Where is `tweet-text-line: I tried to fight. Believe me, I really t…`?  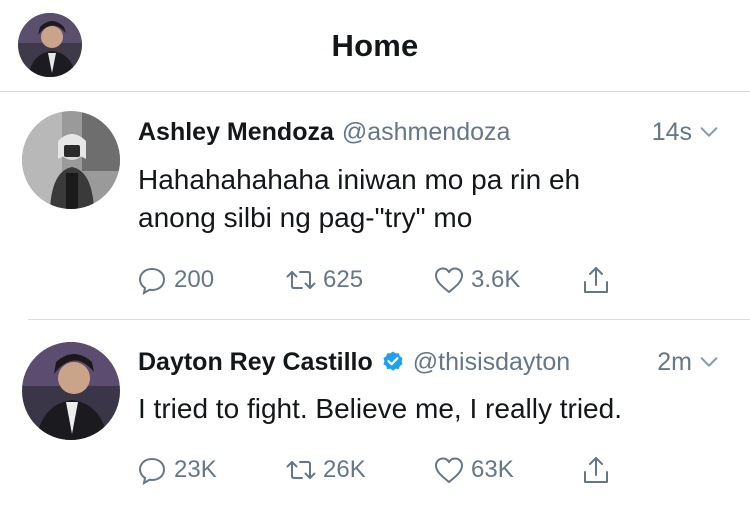 tweet-text-line: I tried to fight. Believe me, I really t… is located at coordinates (380, 408).